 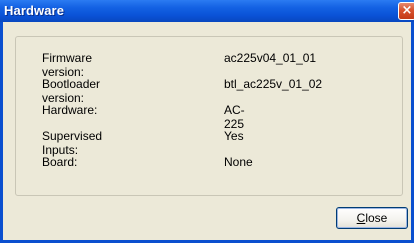 I want to click on board-value: None, so click(x=238, y=162).